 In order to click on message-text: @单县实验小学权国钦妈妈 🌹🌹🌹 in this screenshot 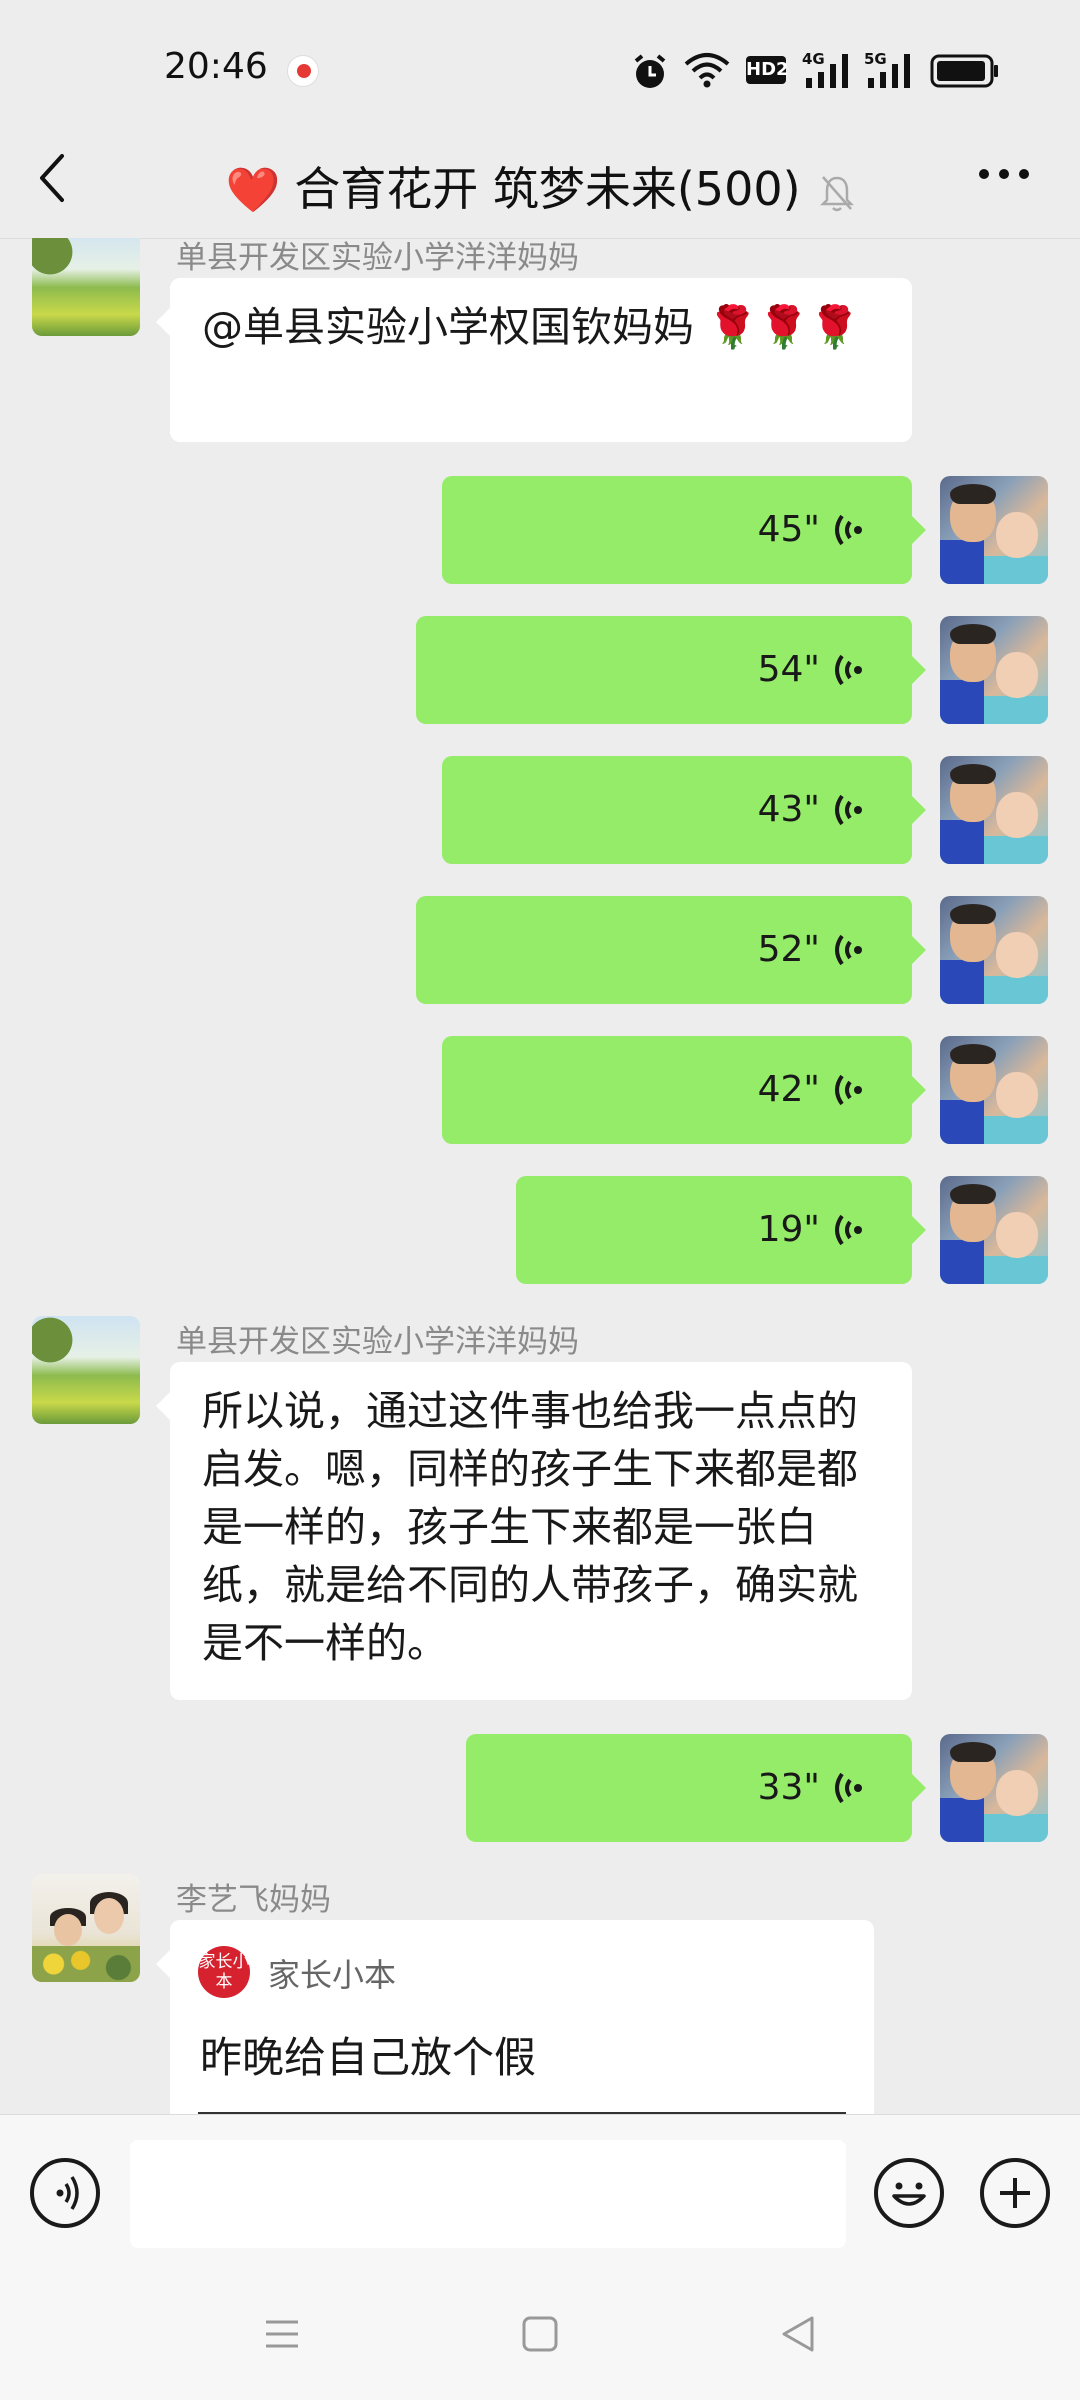, I will do `click(531, 327)`.